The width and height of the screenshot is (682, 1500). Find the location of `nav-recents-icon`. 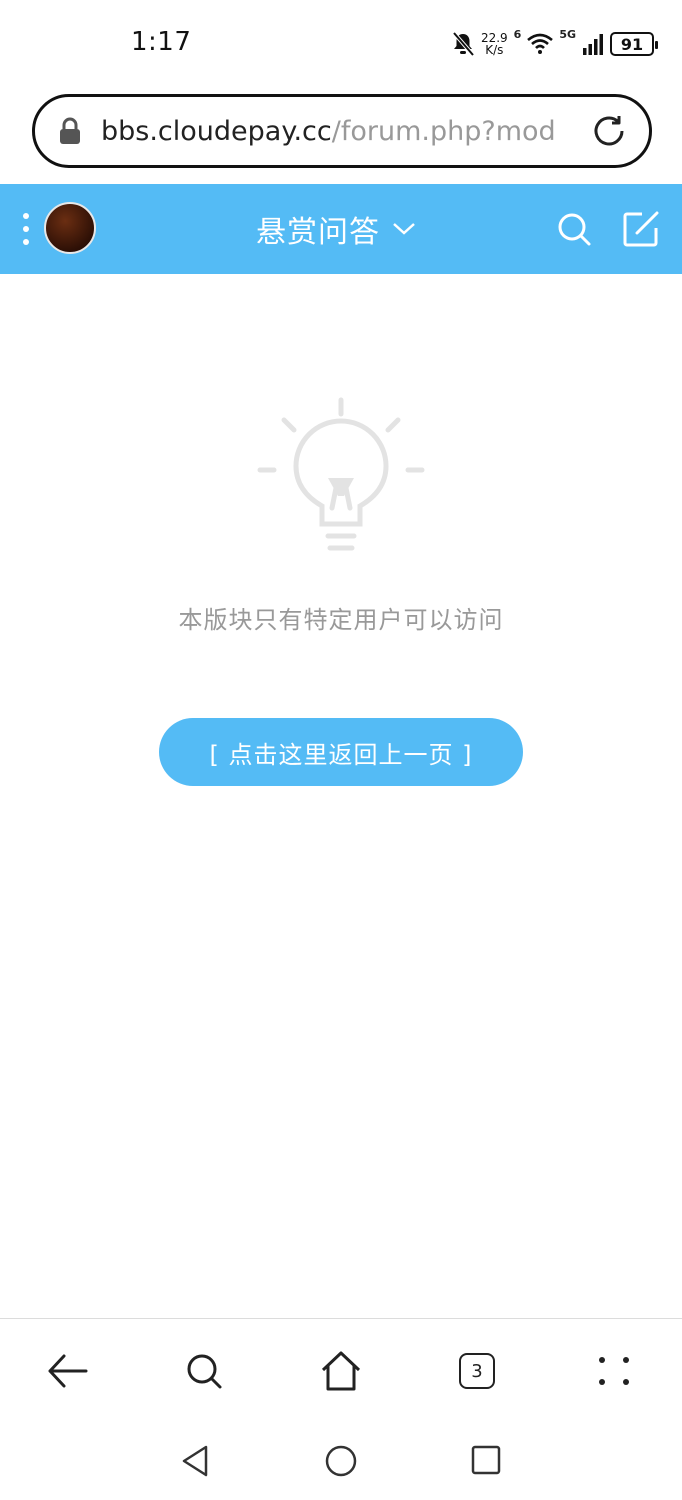

nav-recents-icon is located at coordinates (486, 1460).